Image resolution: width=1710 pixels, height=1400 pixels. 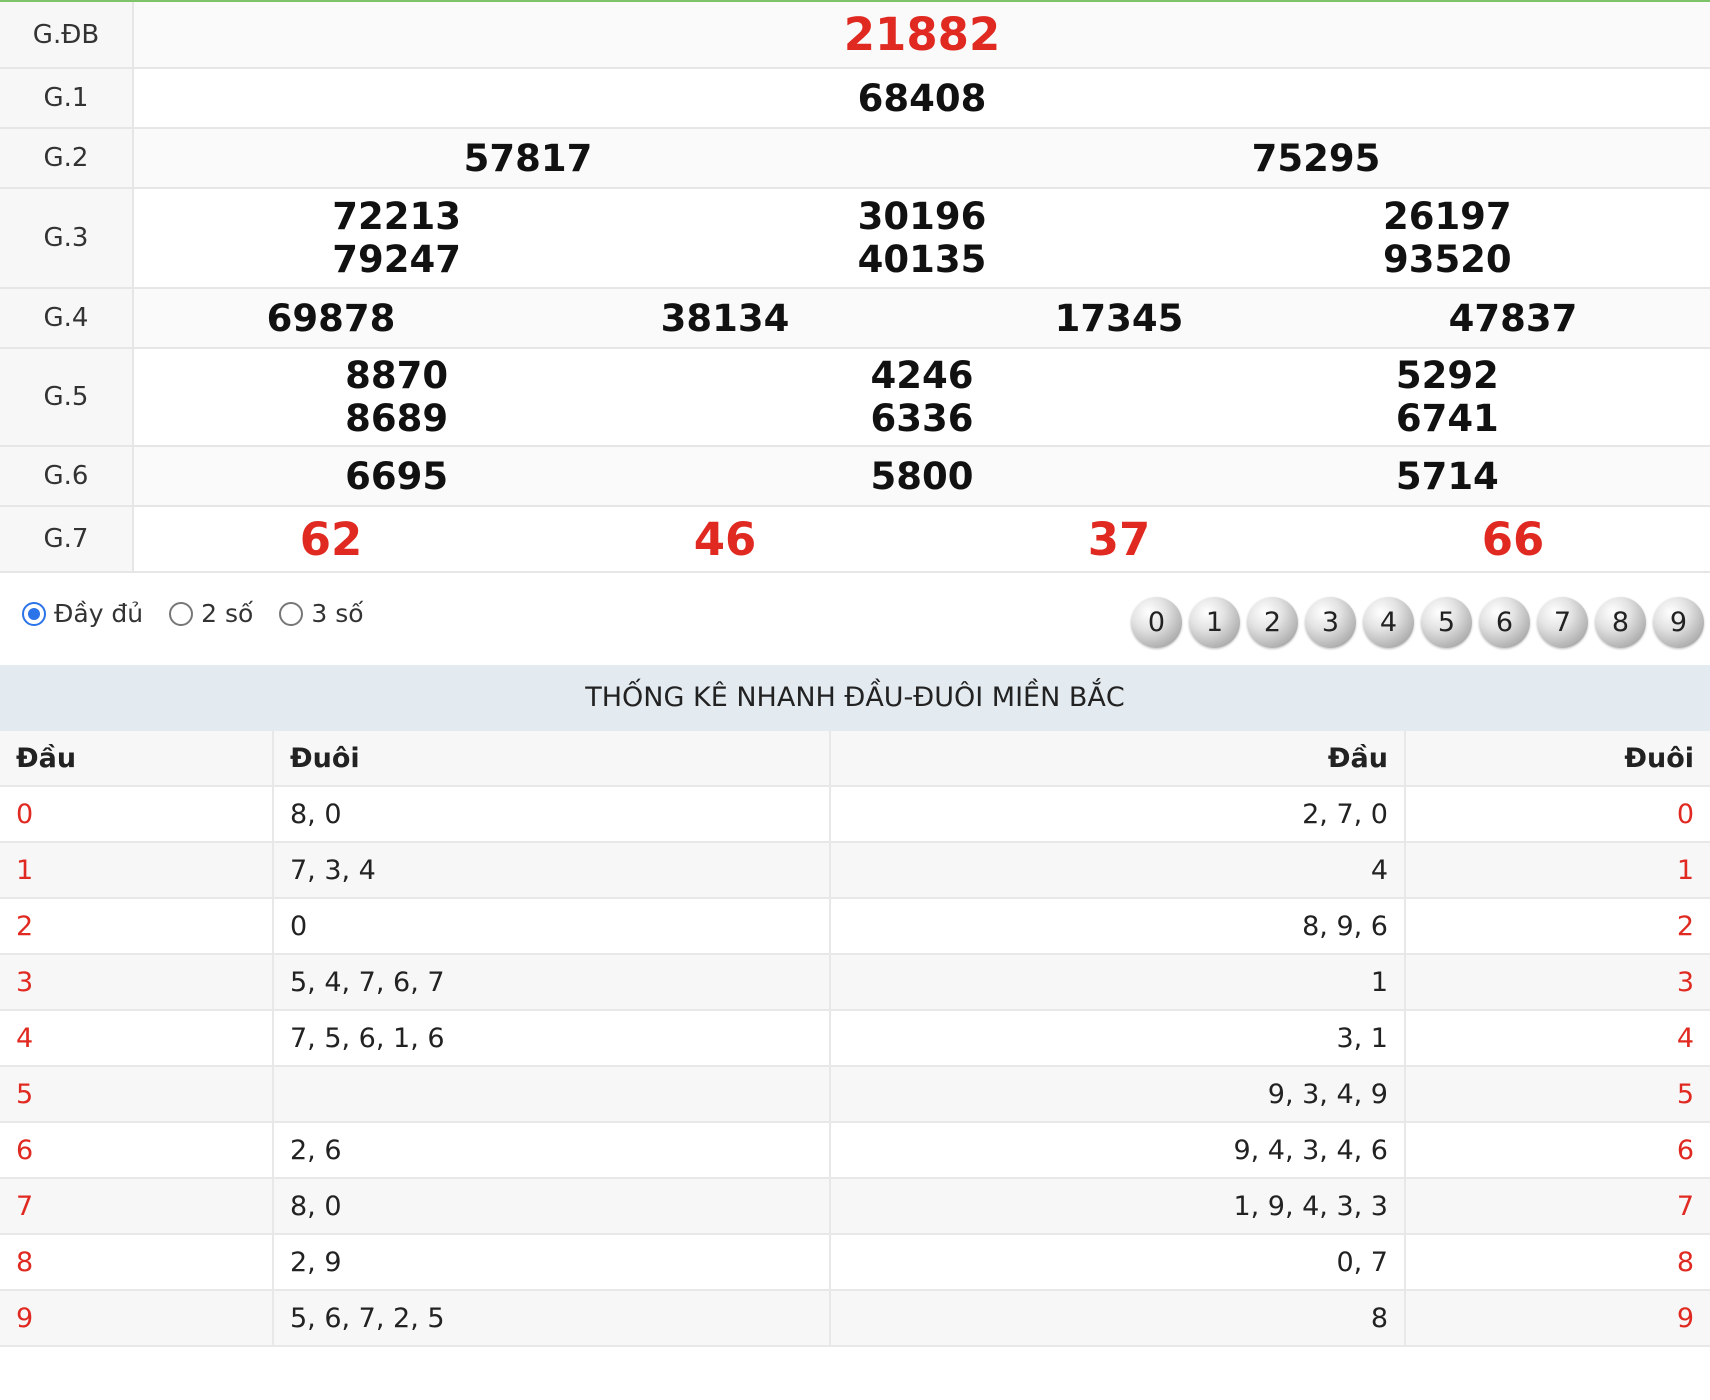 I want to click on prize-number: 8689, so click(x=397, y=418).